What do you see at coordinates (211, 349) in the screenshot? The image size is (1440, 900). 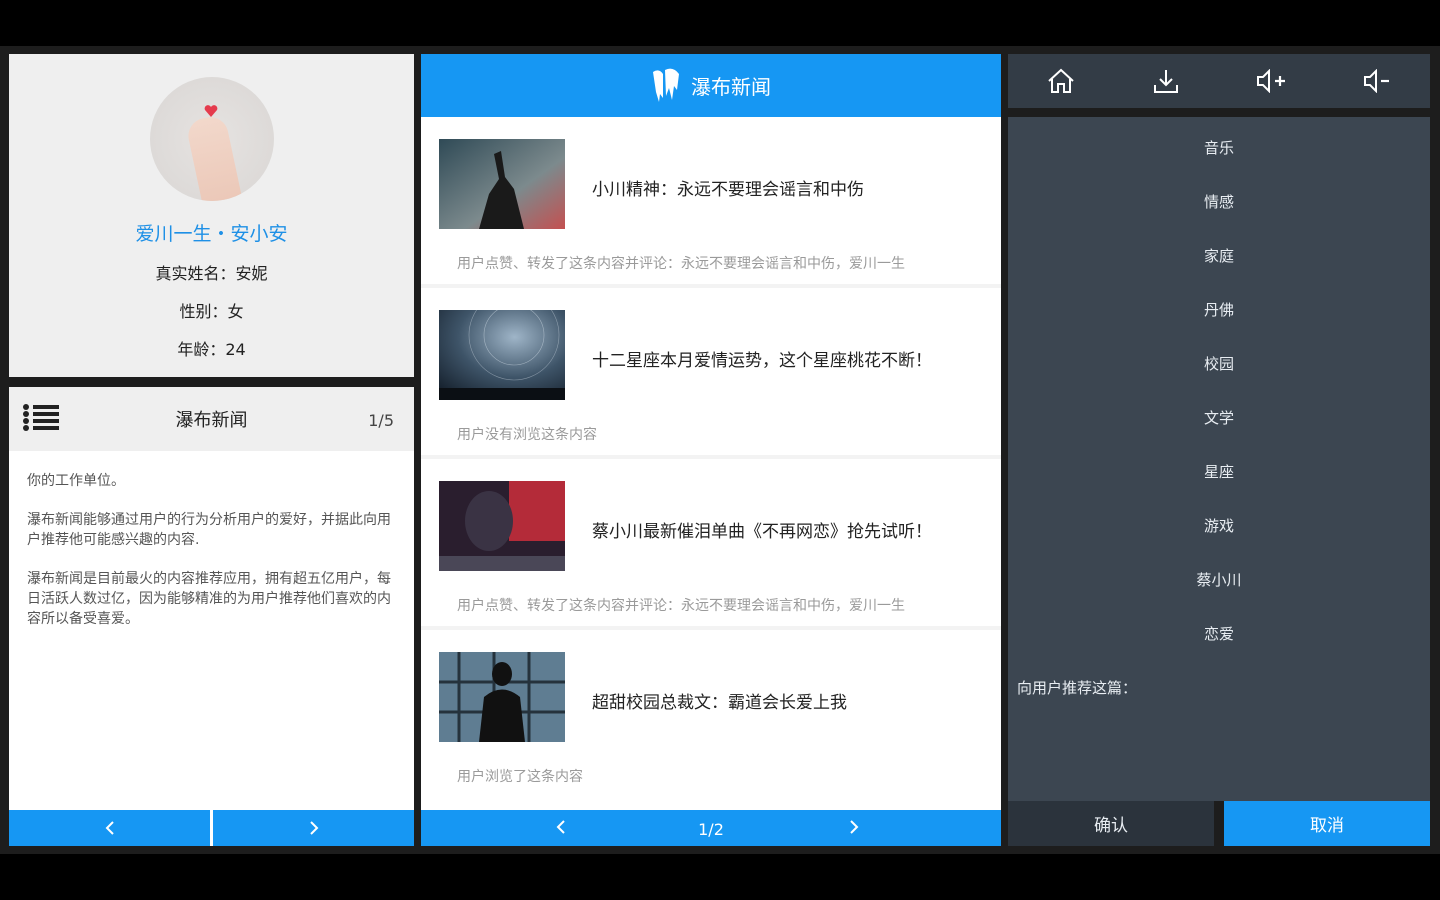 I see `profile-age: 年龄：24` at bounding box center [211, 349].